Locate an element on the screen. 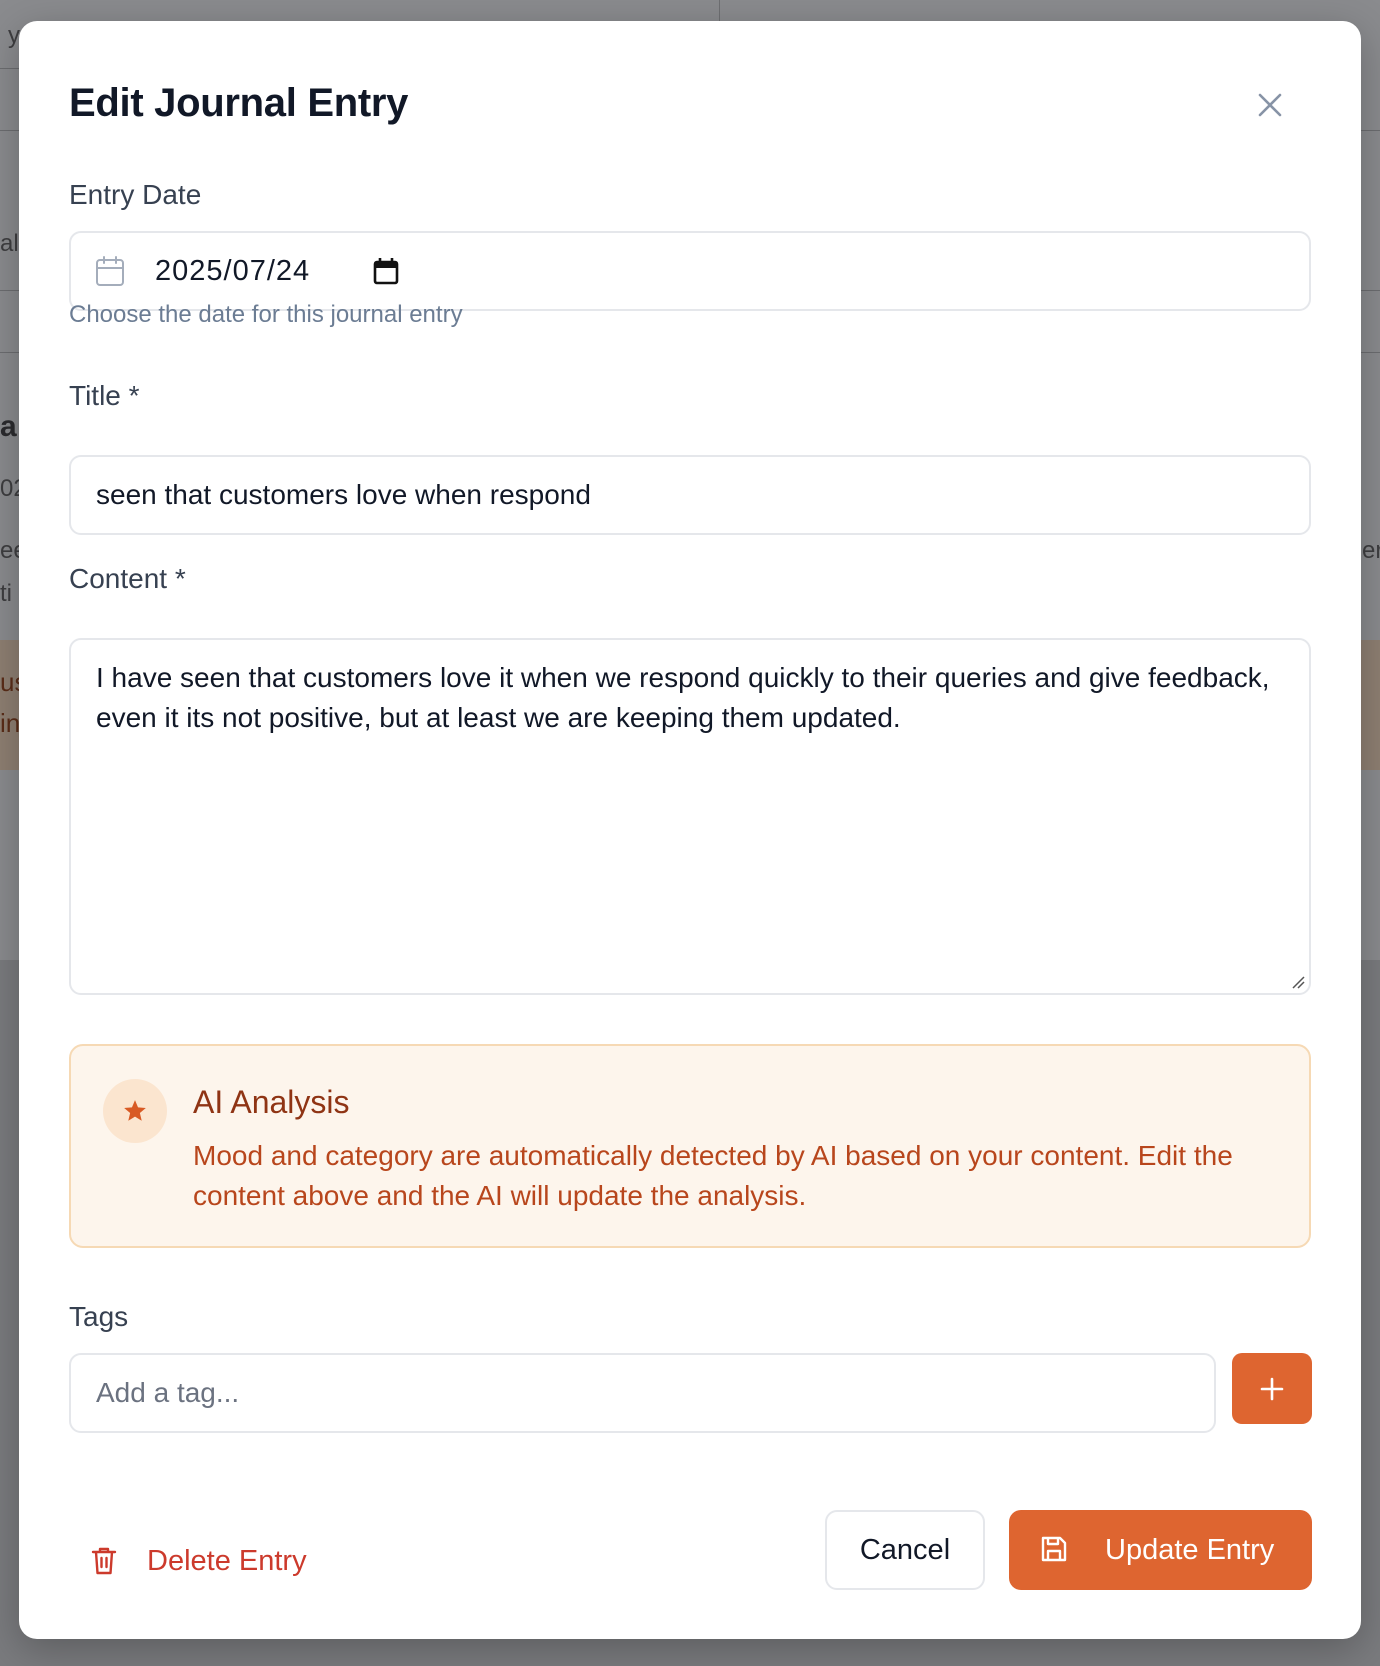 This screenshot has height=1666, width=1380. background-text: in is located at coordinates (10, 723).